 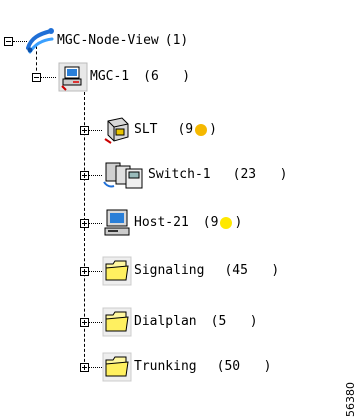 I want to click on network-view-icon, so click(x=40, y=41).